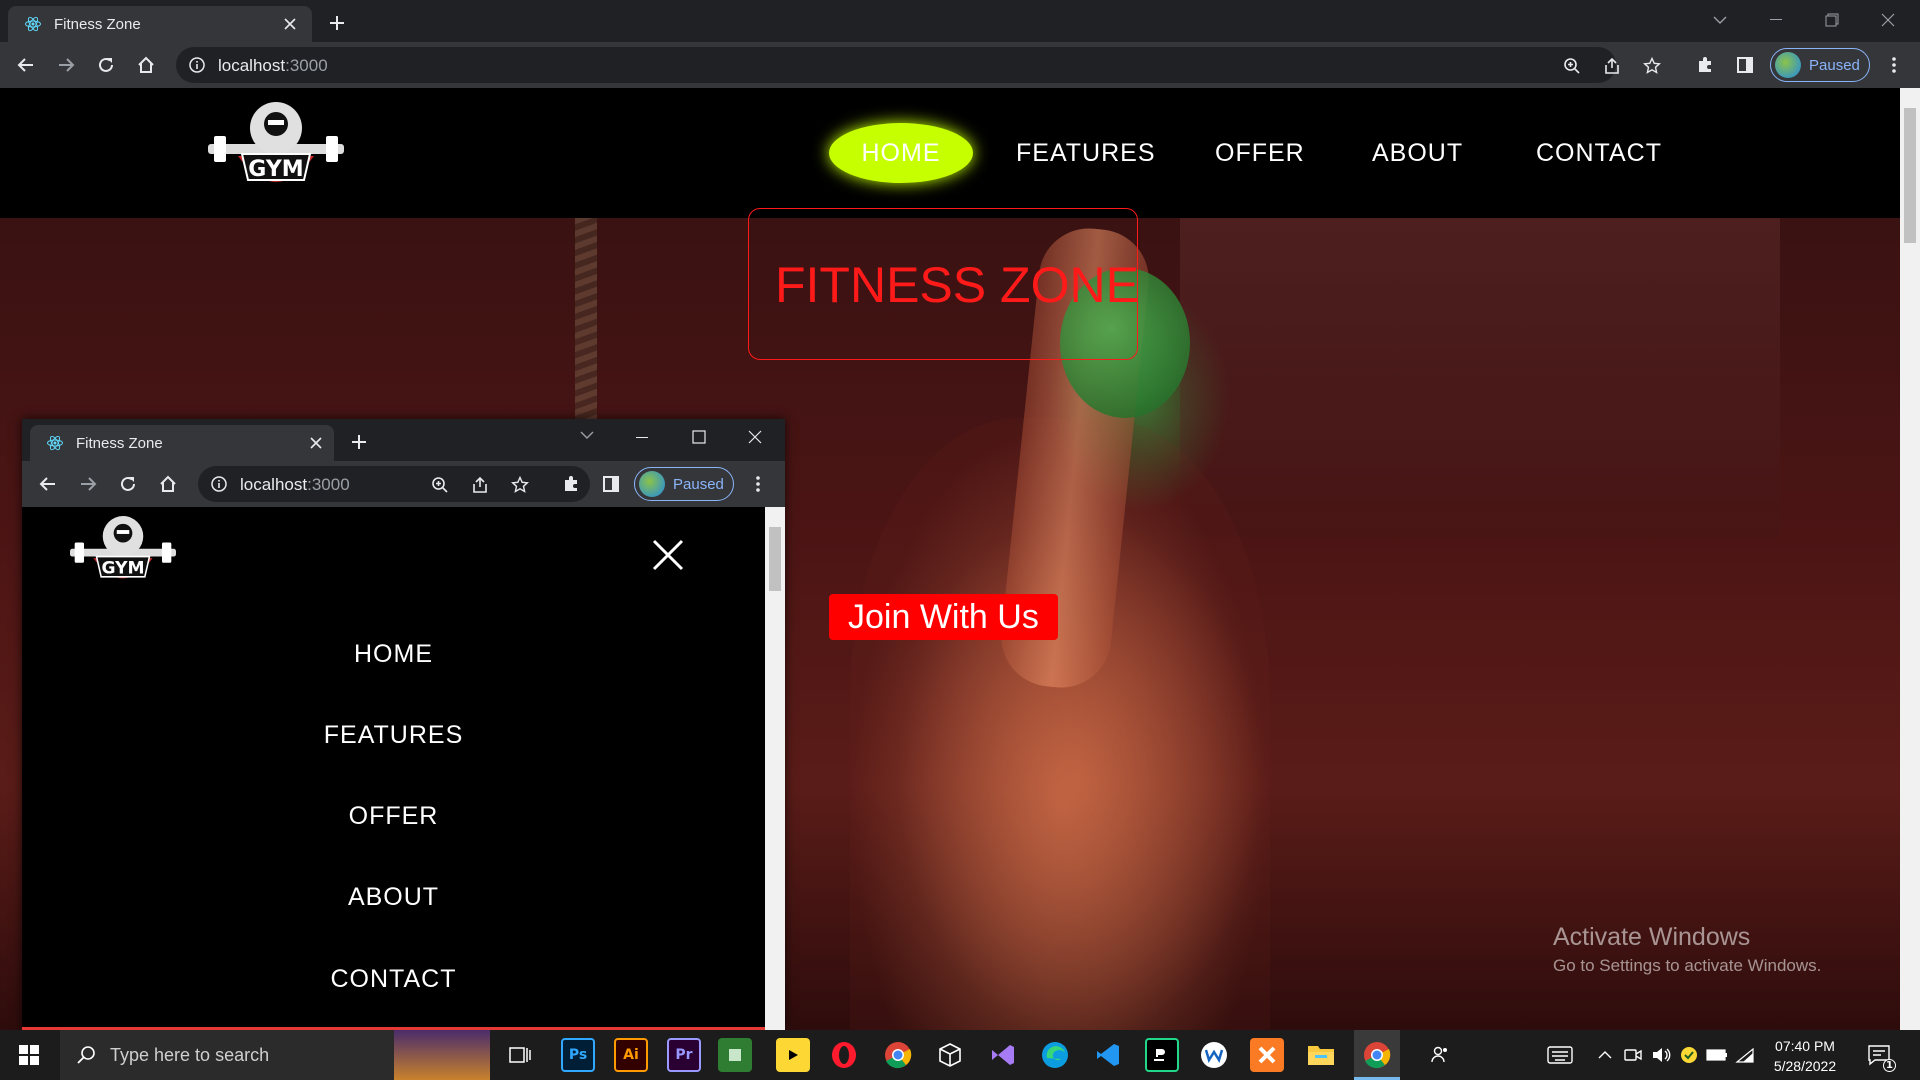 This screenshot has width=1920, height=1080. I want to click on maximize-icon, so click(699, 437).